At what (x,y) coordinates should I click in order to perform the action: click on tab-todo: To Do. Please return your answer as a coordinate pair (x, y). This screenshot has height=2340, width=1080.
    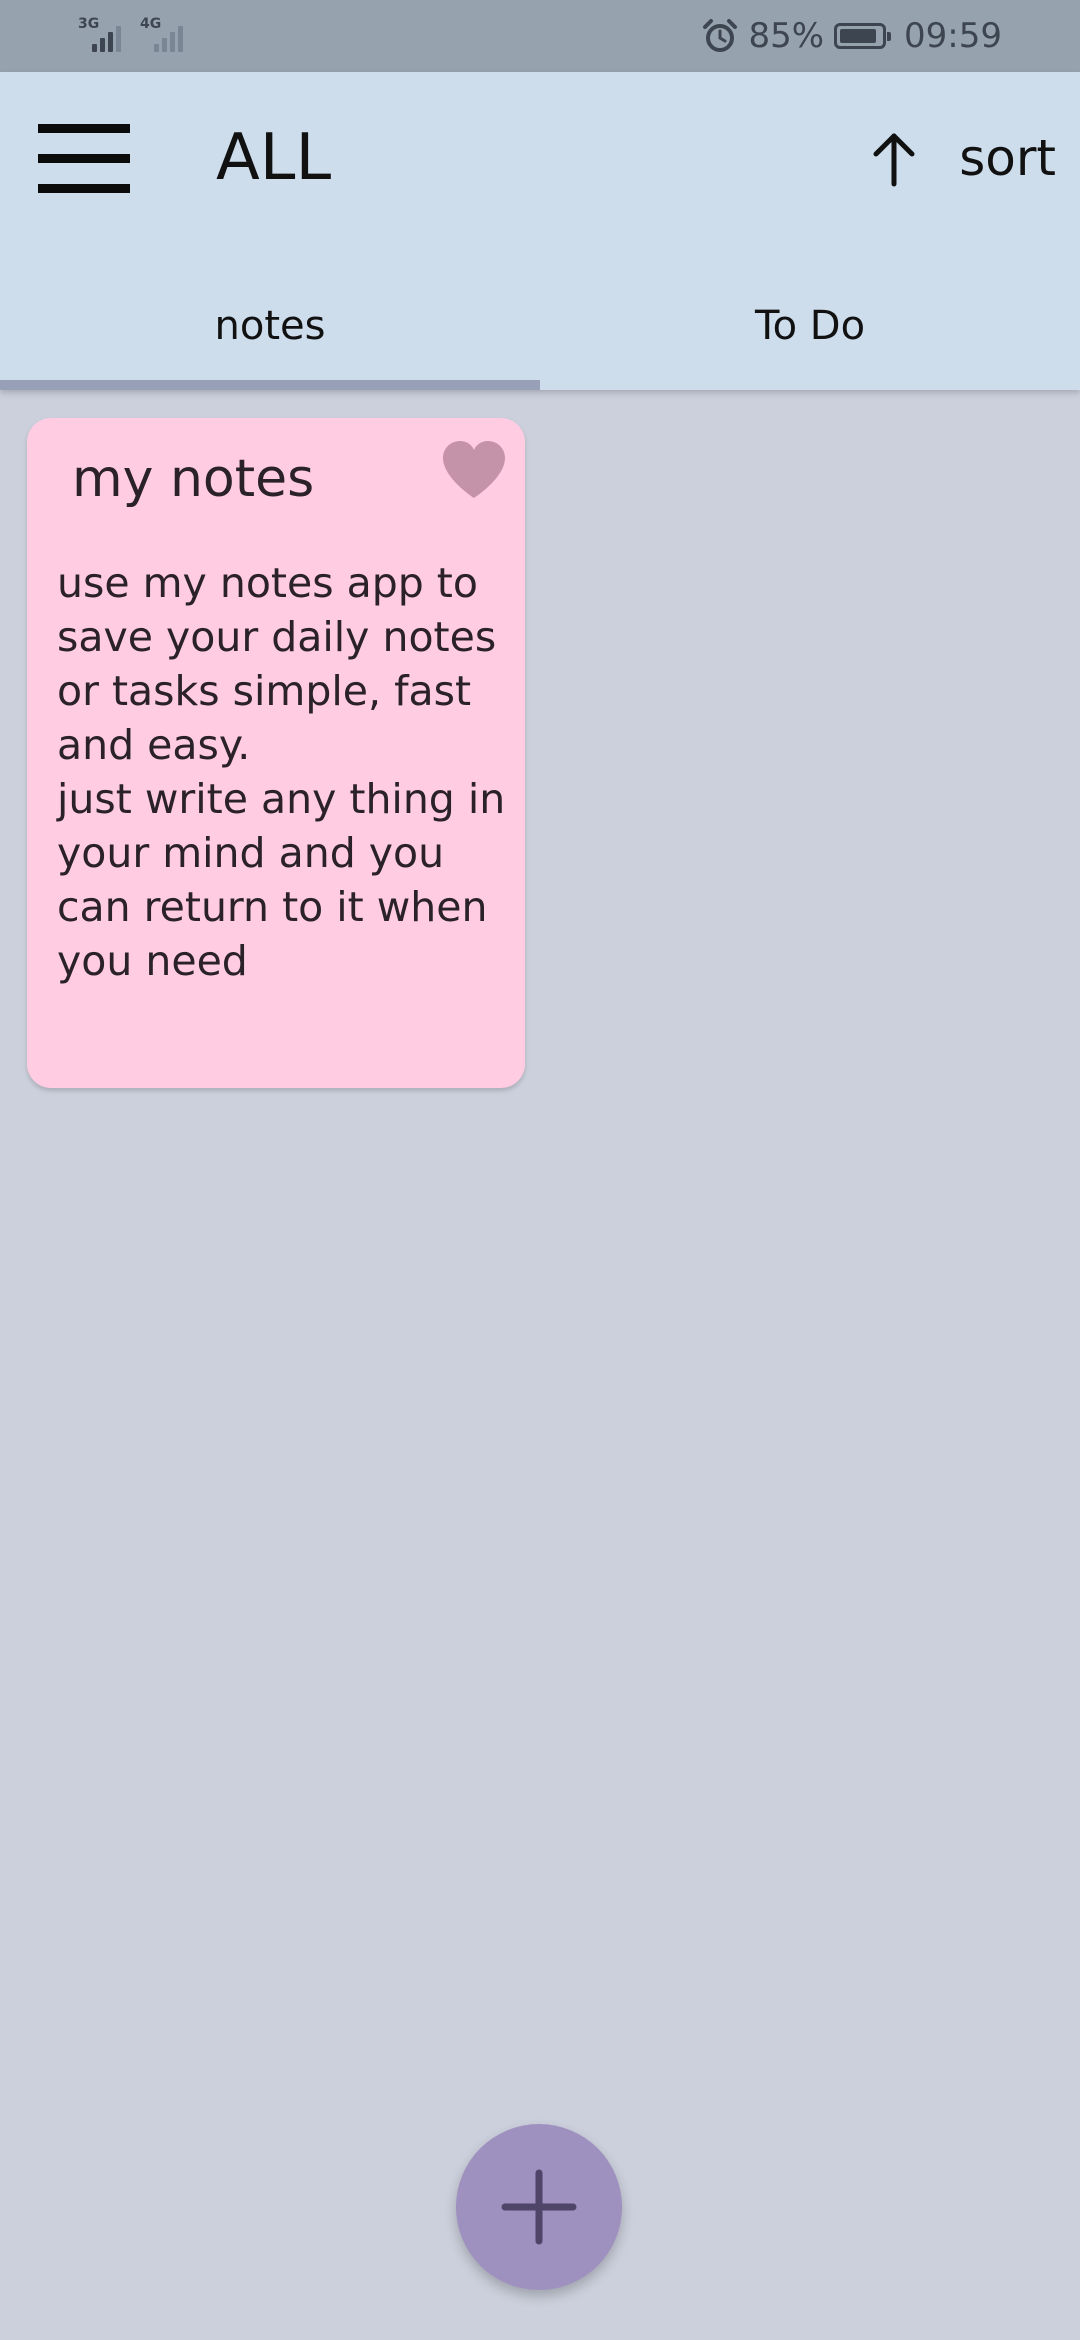
    Looking at the image, I should click on (810, 330).